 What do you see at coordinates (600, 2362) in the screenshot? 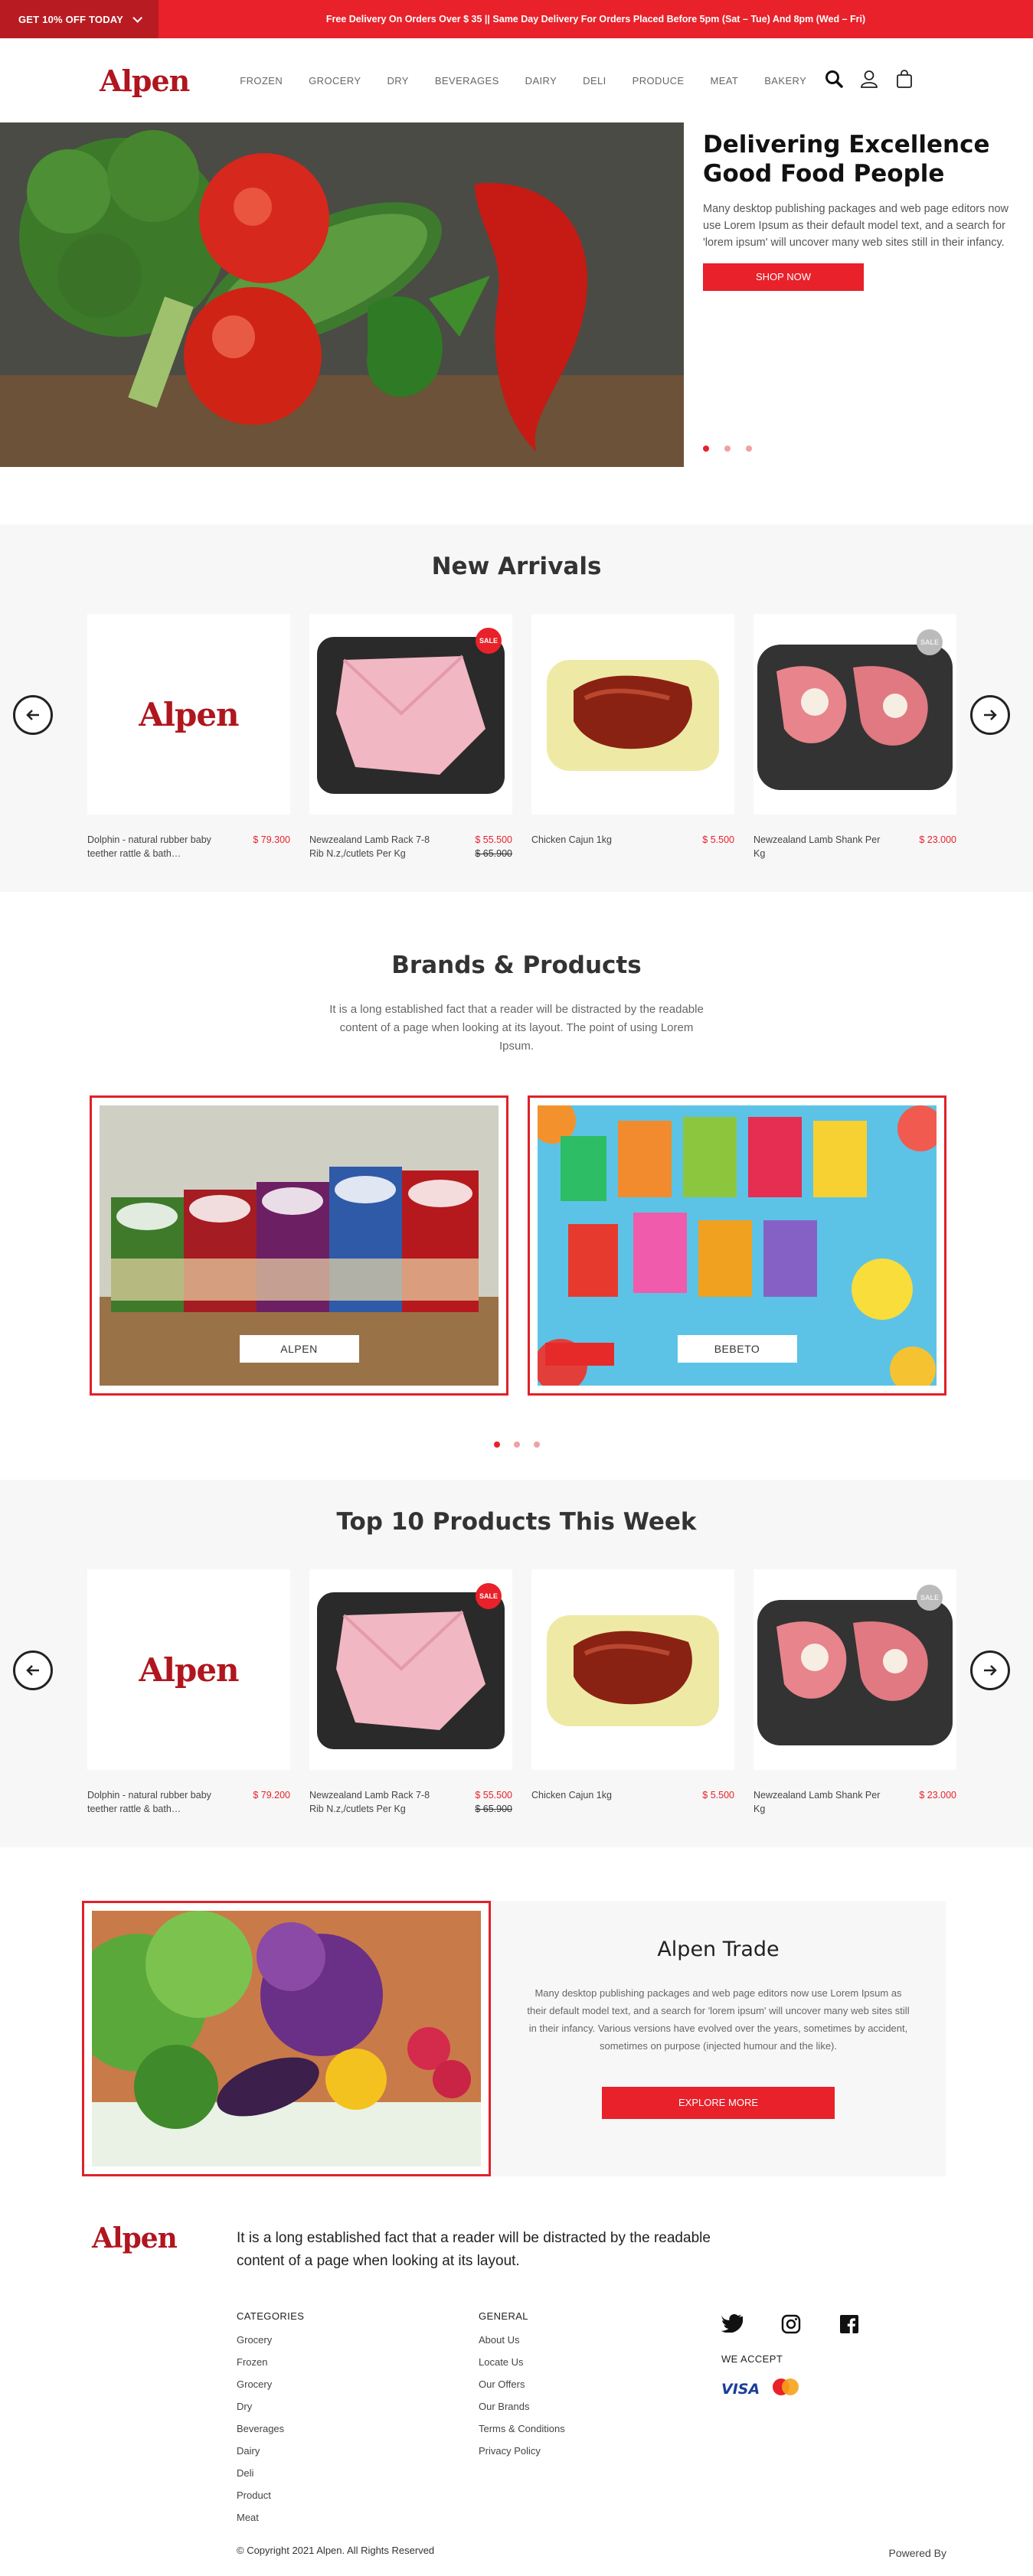
I see `footer-link-locate: Locate Us` at bounding box center [600, 2362].